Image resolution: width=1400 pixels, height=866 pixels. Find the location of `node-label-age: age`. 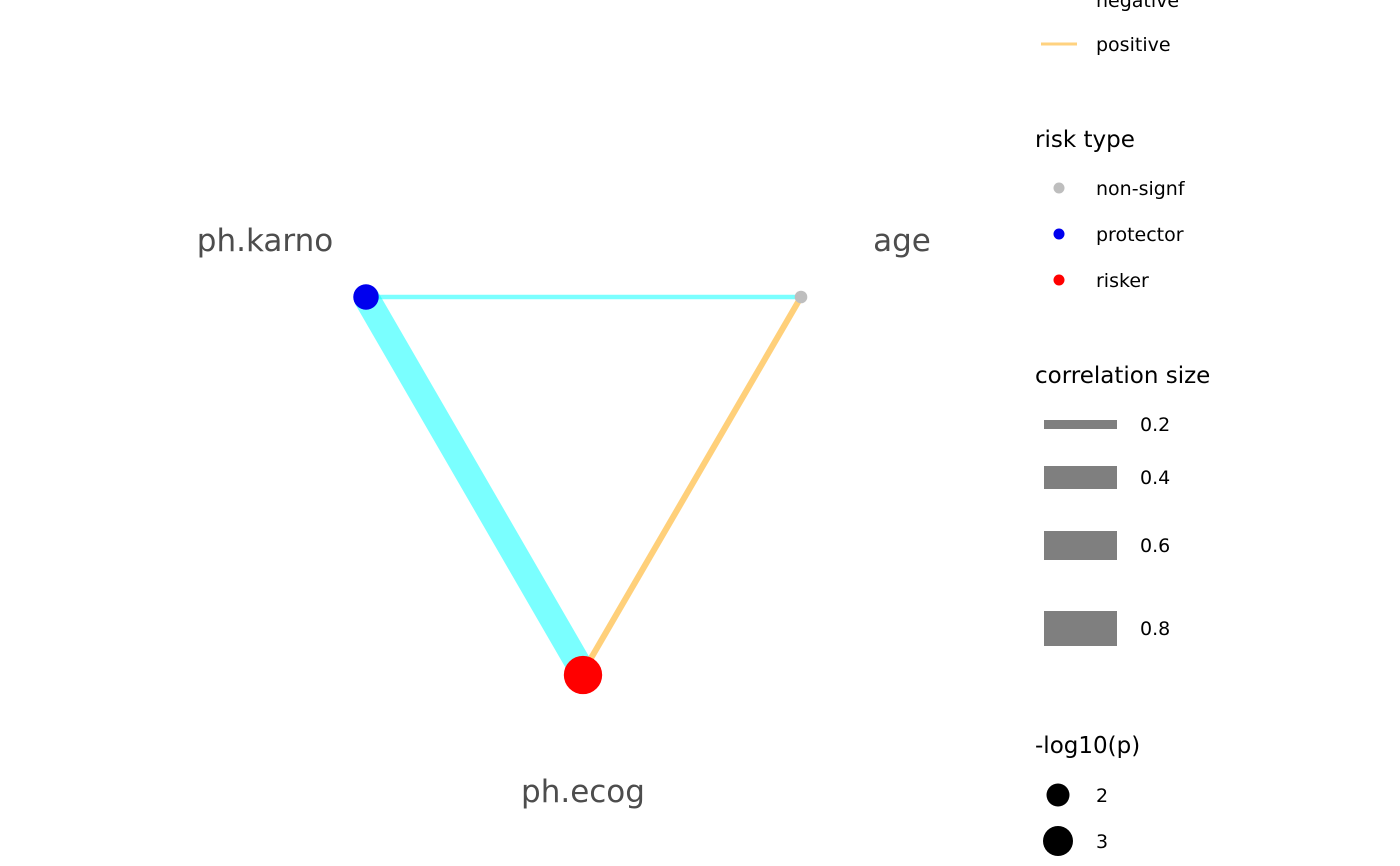

node-label-age: age is located at coordinates (902, 241).